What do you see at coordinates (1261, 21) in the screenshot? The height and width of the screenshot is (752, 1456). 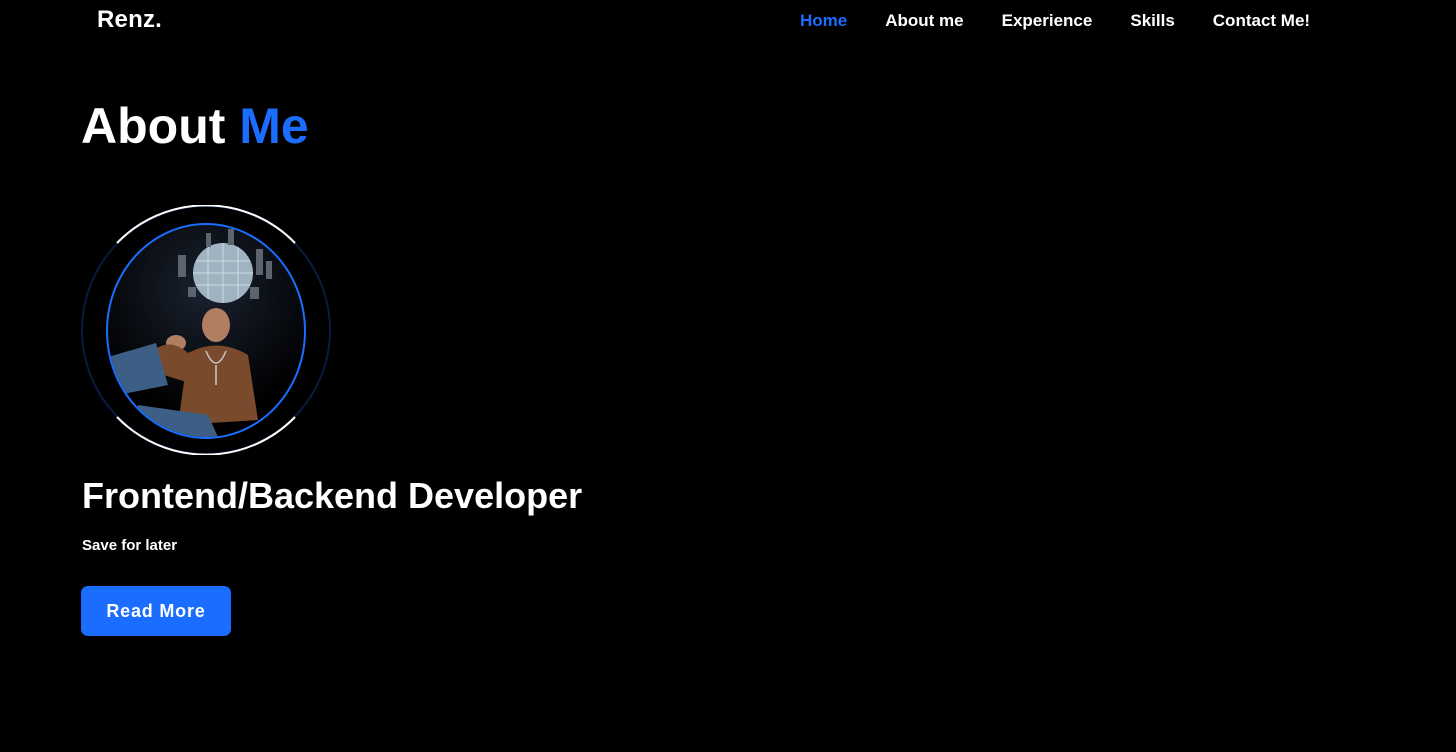 I see `nav-contact-link: Contact Me!` at bounding box center [1261, 21].